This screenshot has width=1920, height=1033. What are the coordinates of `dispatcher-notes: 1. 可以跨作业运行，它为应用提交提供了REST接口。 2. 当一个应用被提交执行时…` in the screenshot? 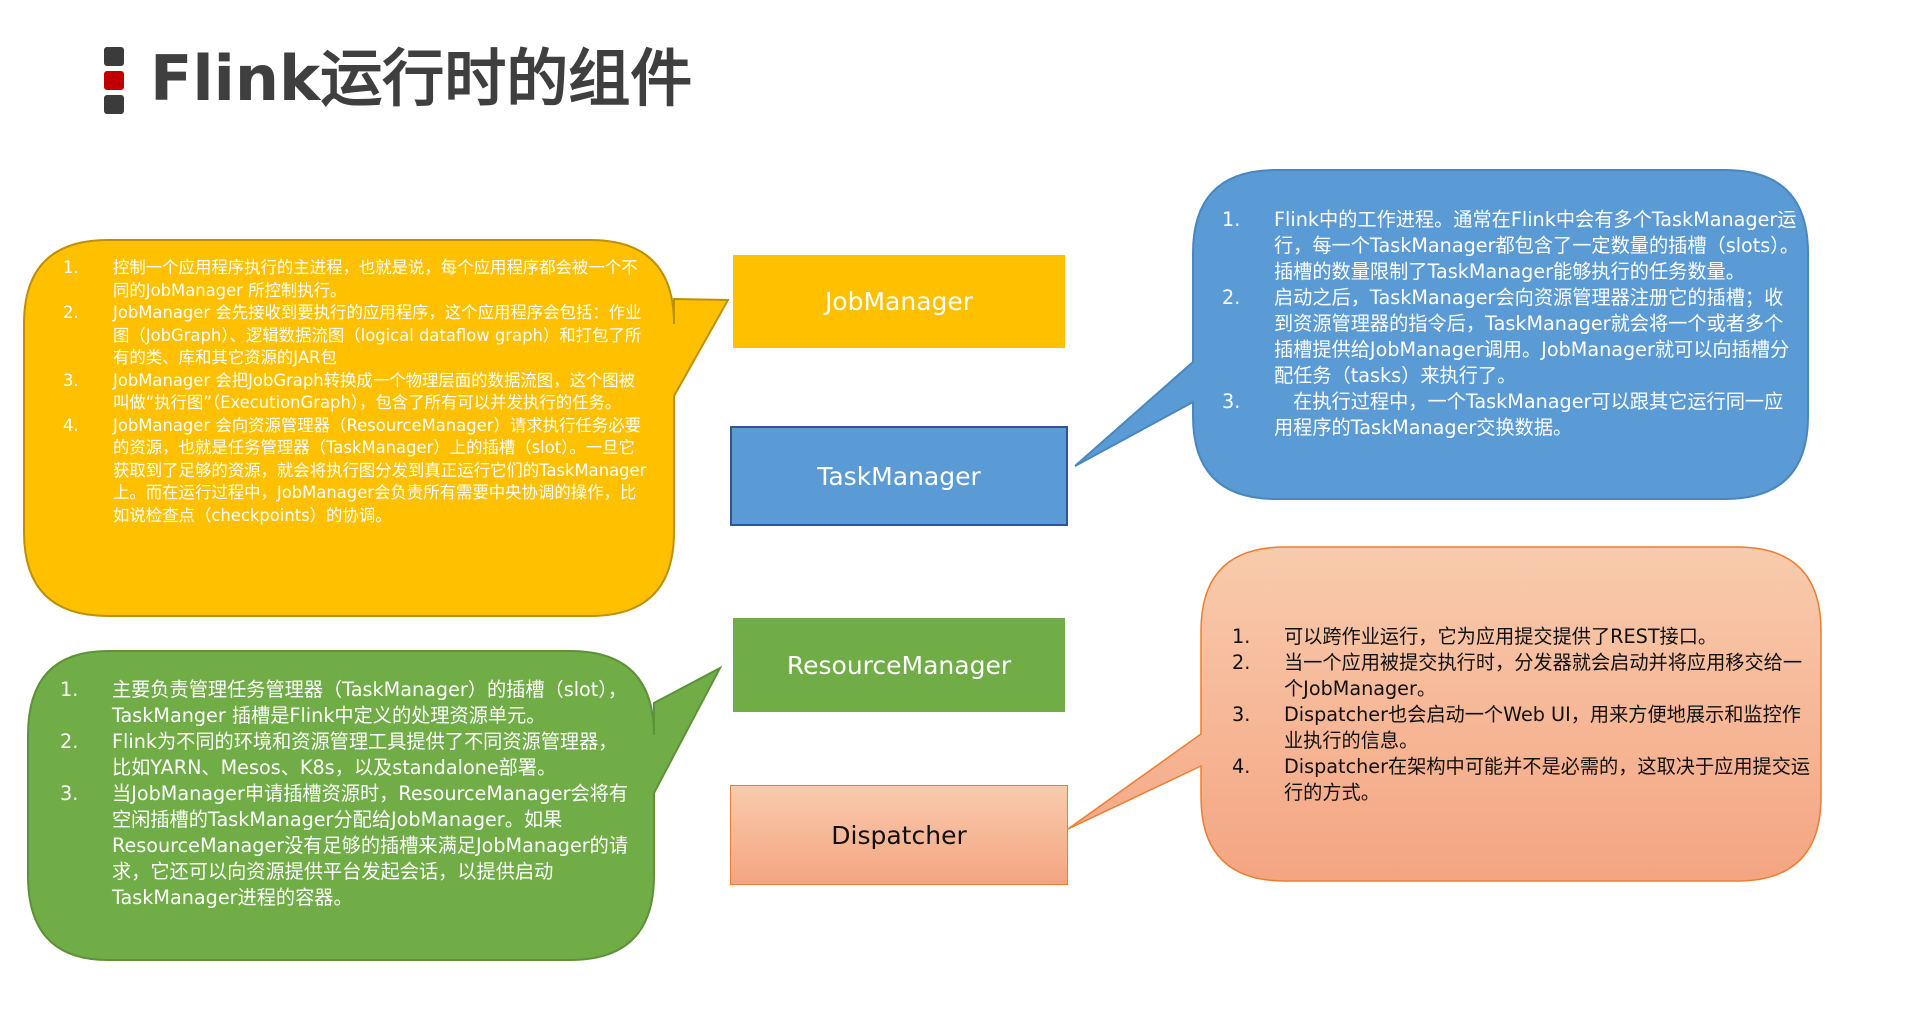 It's located at (1522, 715).